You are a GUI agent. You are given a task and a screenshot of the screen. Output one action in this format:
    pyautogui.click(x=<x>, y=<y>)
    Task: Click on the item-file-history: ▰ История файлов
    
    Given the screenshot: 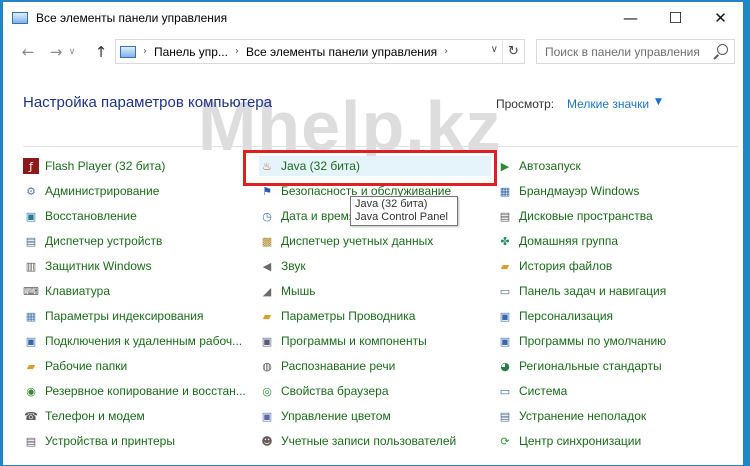 What is the action you would take?
    pyautogui.click(x=555, y=266)
    